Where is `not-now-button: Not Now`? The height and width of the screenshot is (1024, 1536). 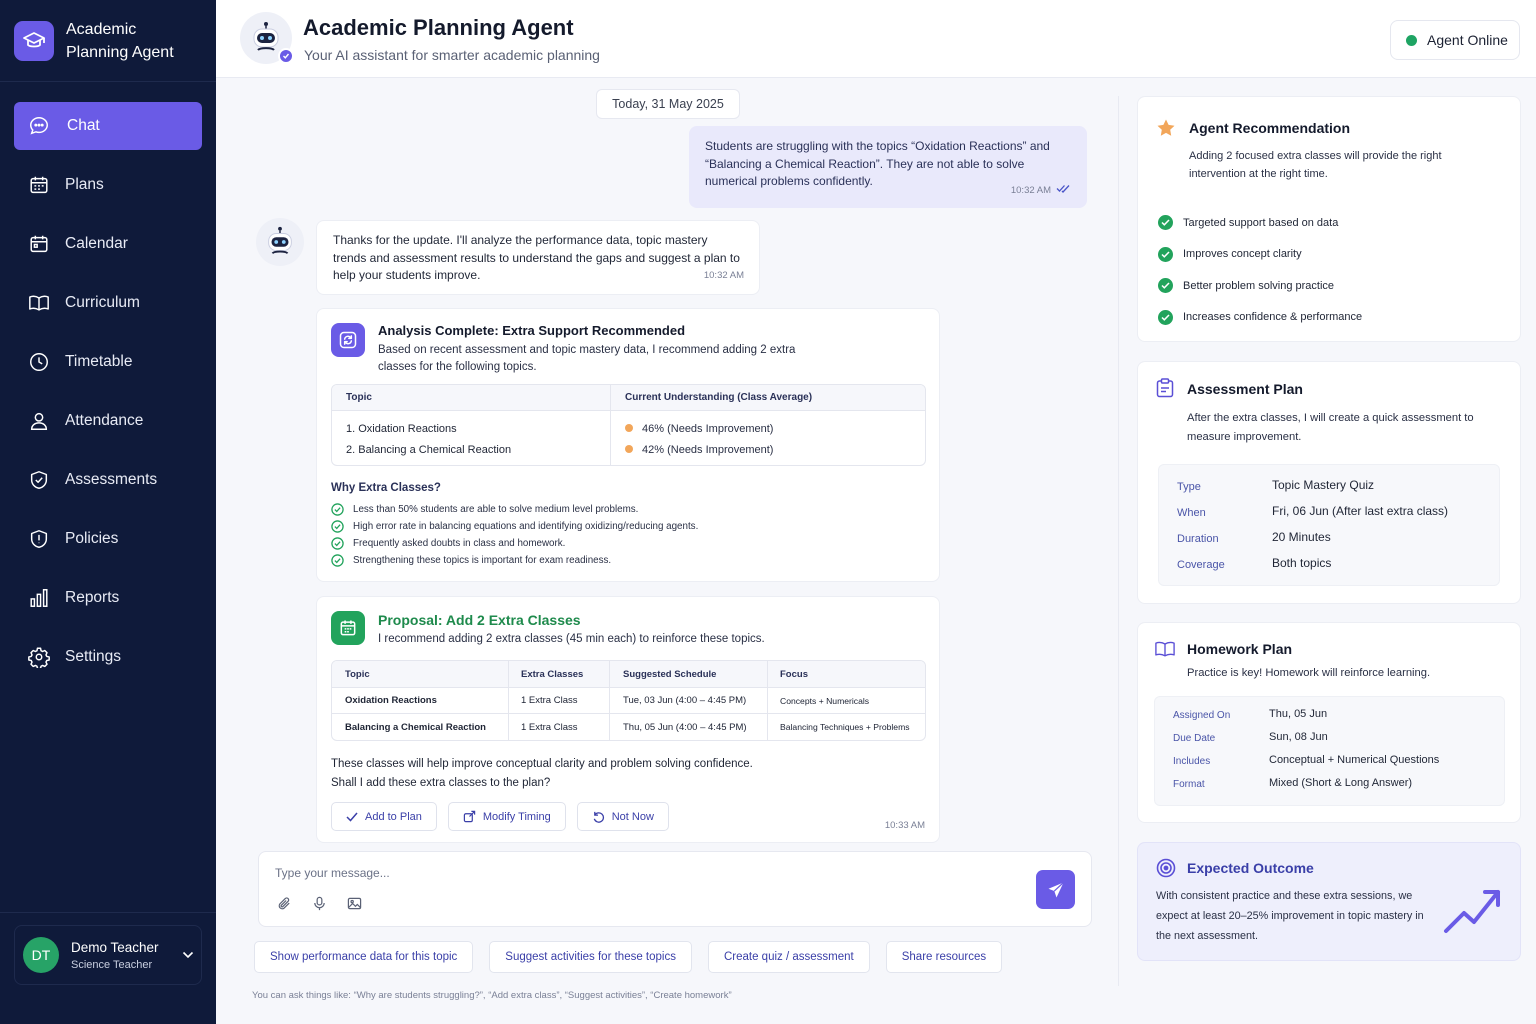 not-now-button: Not Now is located at coordinates (622, 816).